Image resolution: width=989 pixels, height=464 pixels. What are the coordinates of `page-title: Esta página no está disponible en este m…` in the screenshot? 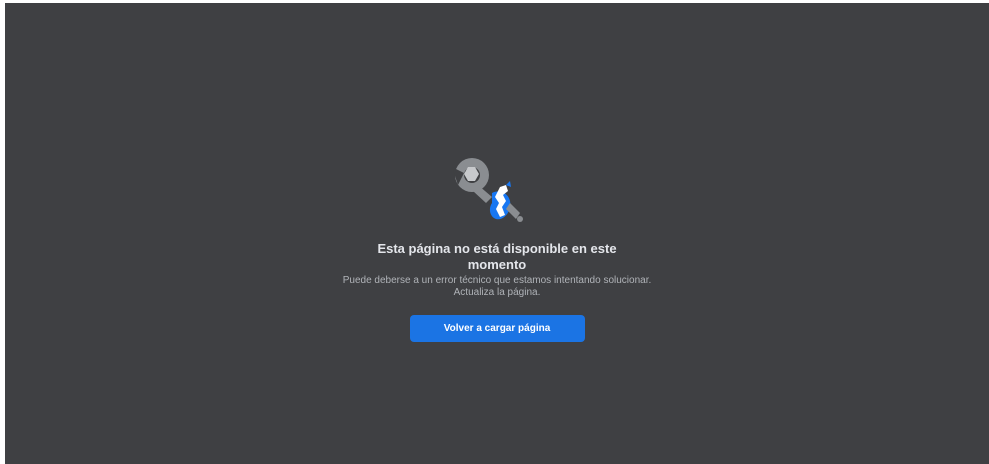 It's located at (497, 256).